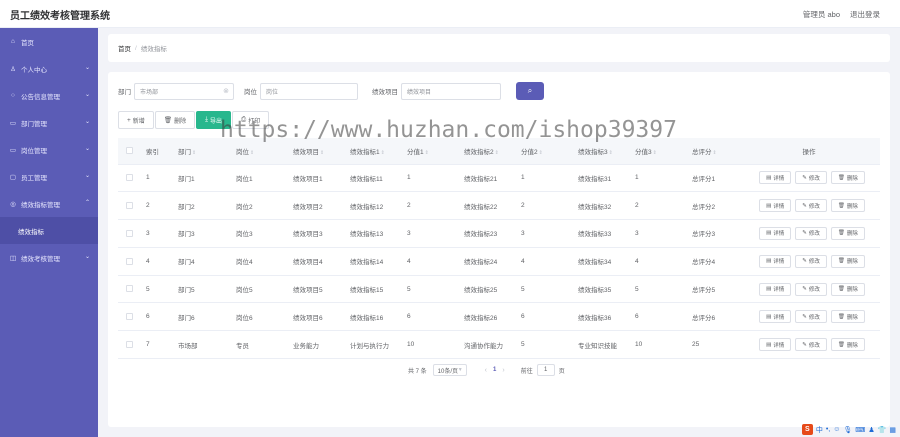 The width and height of the screenshot is (900, 437). Describe the element at coordinates (49, 203) in the screenshot. I see `sidebar-item-6: ◎ 绩效指标管理 ⌃` at that location.